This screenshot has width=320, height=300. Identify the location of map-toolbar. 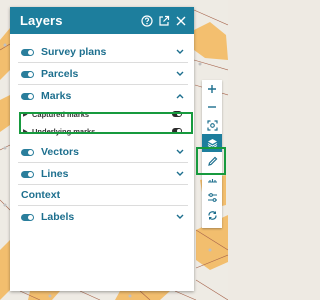
(212, 154).